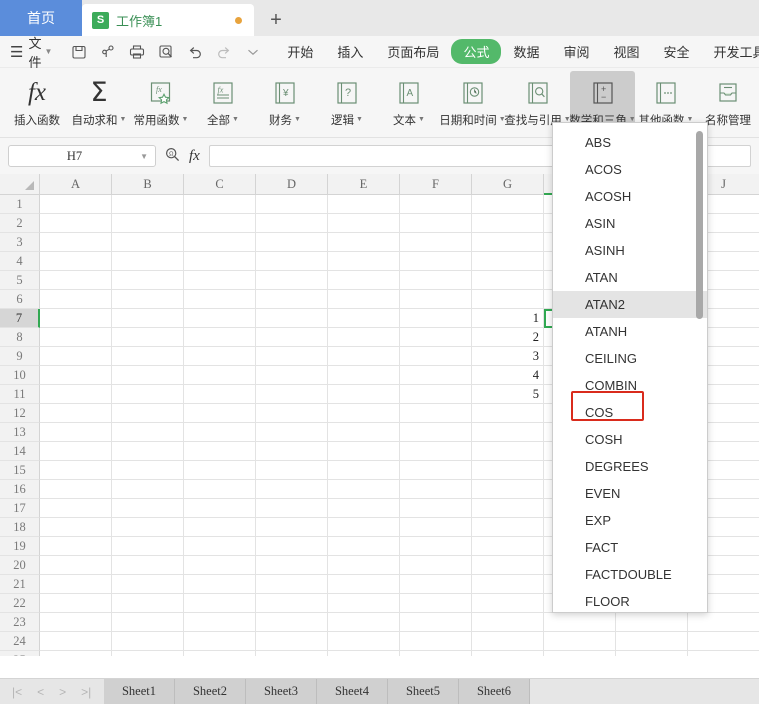  What do you see at coordinates (580, 622) in the screenshot?
I see `cell-H23` at bounding box center [580, 622].